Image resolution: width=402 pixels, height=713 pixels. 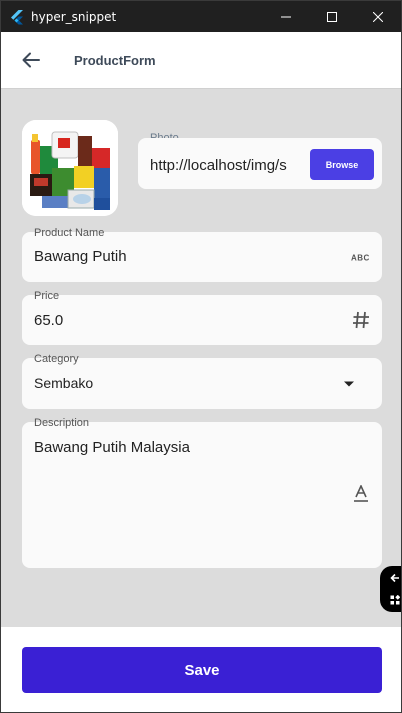 What do you see at coordinates (394, 599) in the screenshot?
I see `widgets-grid-icon` at bounding box center [394, 599].